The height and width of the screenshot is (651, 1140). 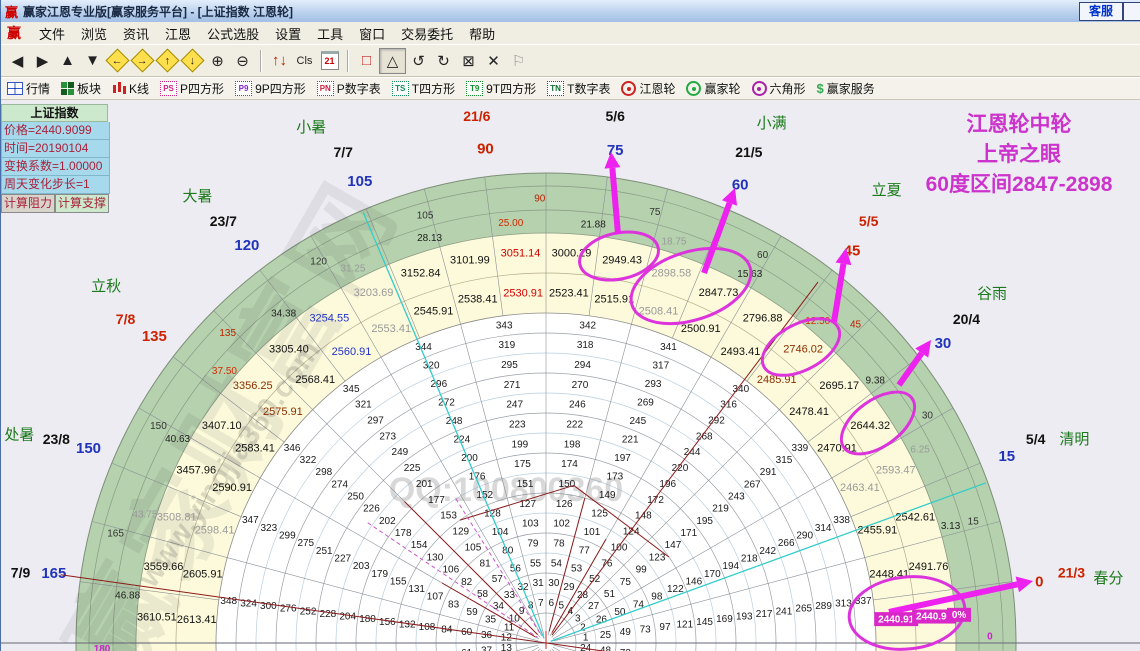 I want to click on ribbon-item-7: T9 9T四方形, so click(x=501, y=88).